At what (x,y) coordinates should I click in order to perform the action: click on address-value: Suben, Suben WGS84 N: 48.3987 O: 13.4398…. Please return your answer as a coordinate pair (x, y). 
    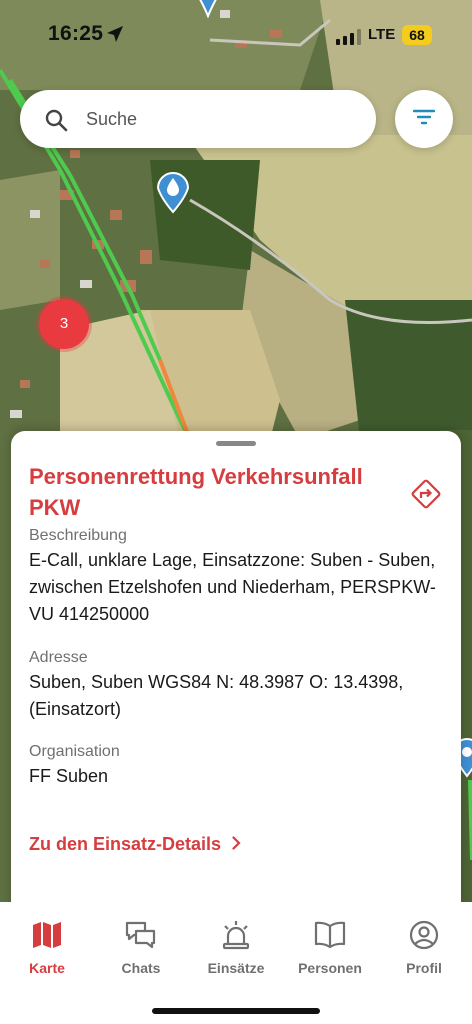
    Looking at the image, I should click on (216, 695).